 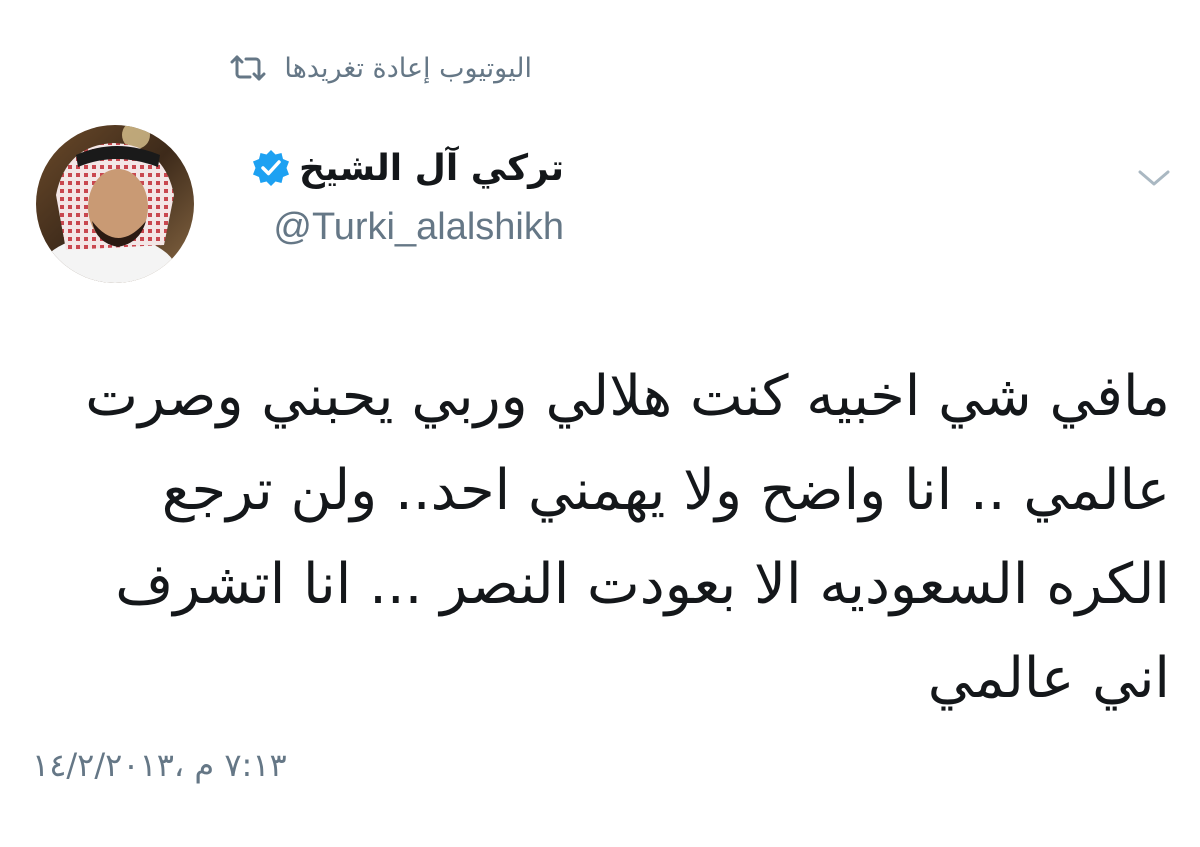 I want to click on retweet-label: اليوتيوب إعادة تغريدها, so click(x=408, y=68).